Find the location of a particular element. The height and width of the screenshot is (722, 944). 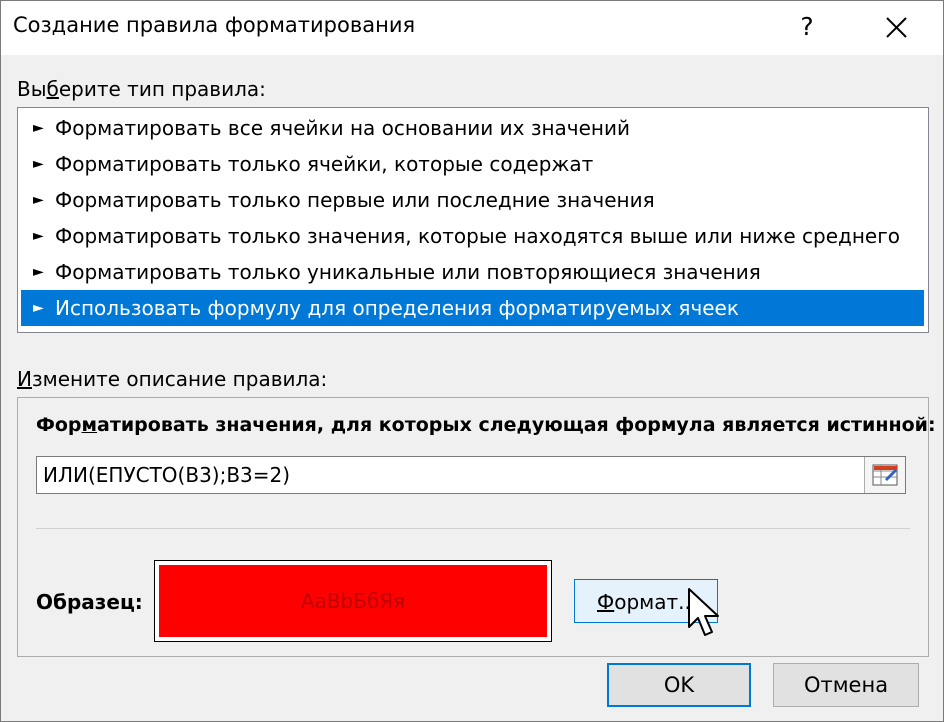

formula-value: ИЛИ(ЕПУСТО(B3);B3=2) is located at coordinates (166, 475).